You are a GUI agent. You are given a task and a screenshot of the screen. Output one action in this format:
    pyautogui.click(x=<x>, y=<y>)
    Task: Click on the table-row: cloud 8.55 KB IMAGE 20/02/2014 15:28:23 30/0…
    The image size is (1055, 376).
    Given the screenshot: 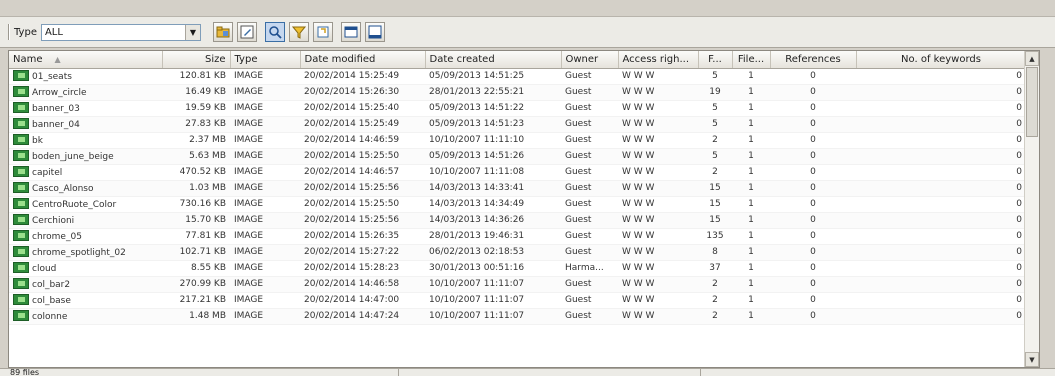 What is the action you would take?
    pyautogui.click(x=524, y=268)
    